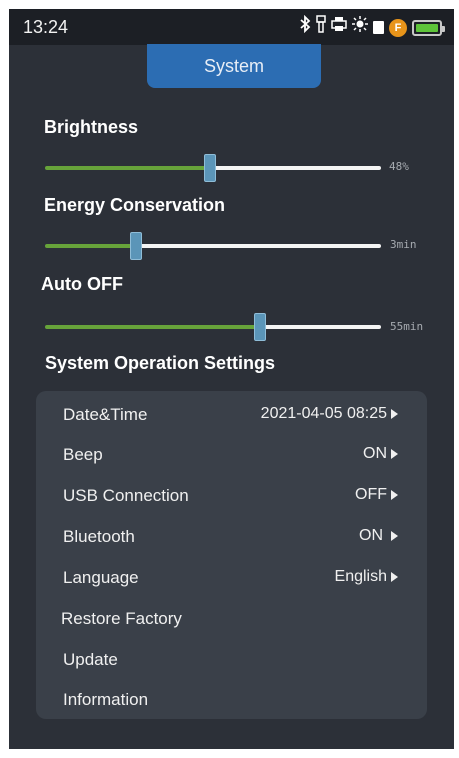 Image resolution: width=459 pixels, height=758 pixels. Describe the element at coordinates (135, 205) in the screenshot. I see `energy-conservation-label: Energy Conservation` at that location.